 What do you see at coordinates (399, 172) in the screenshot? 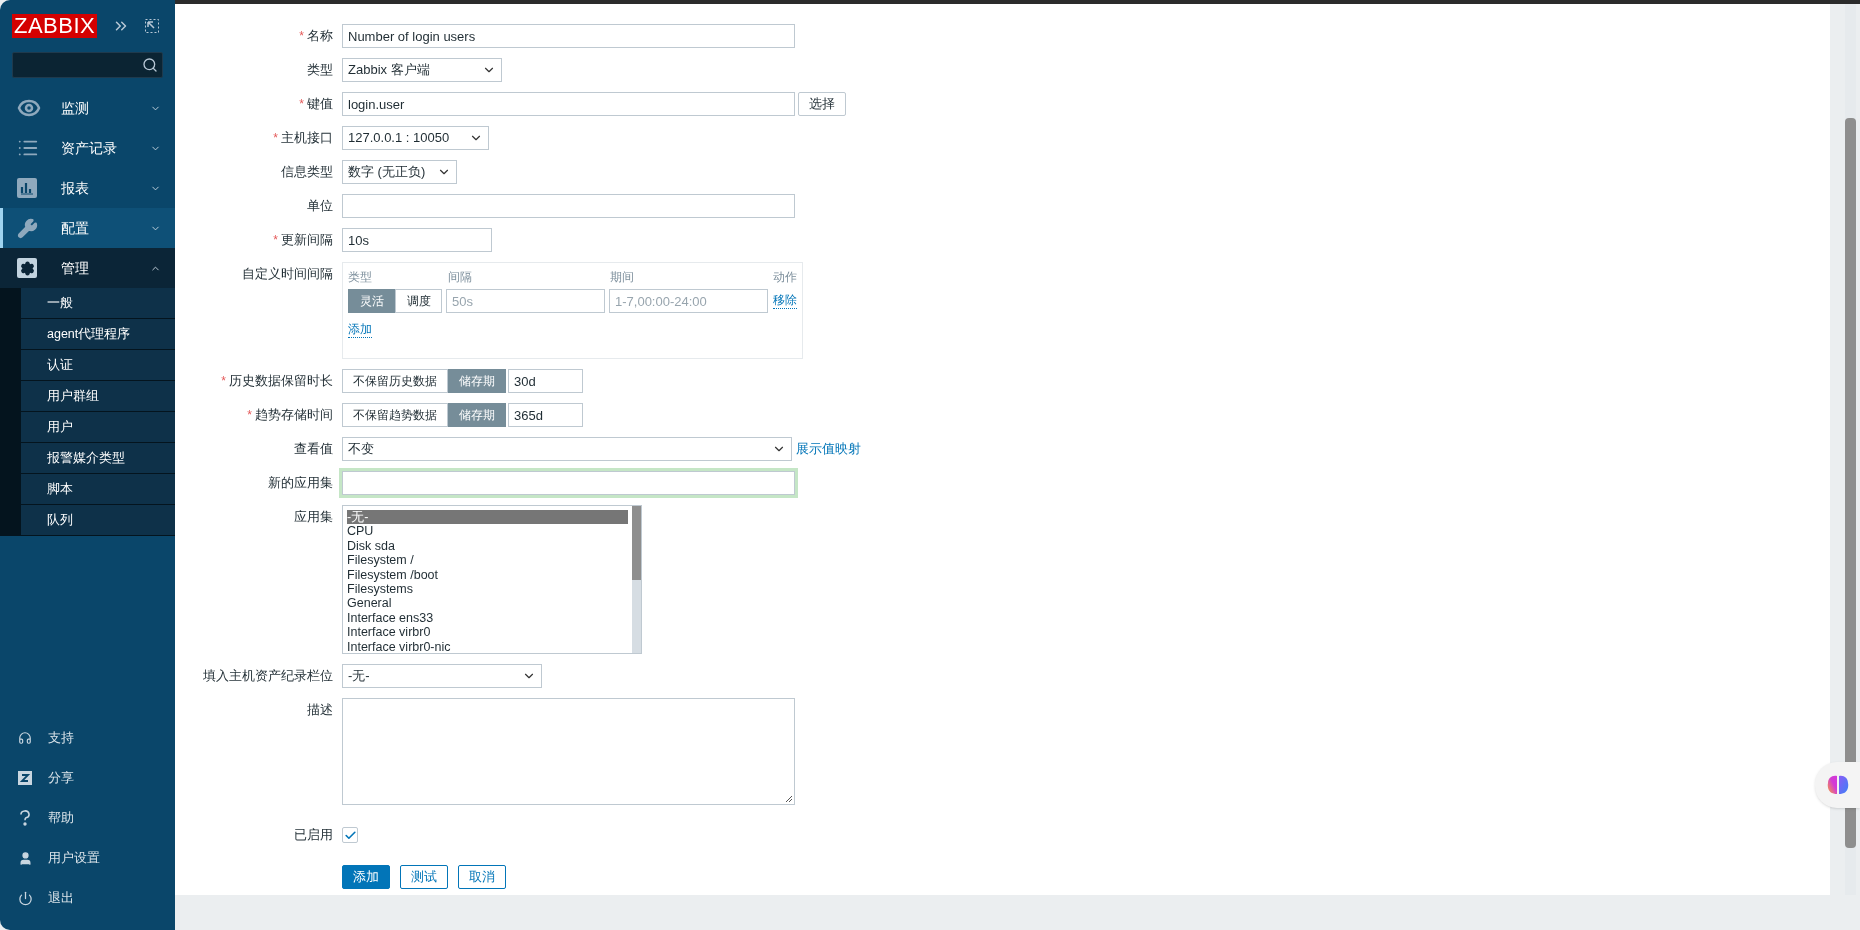
I see `dropdown: 数字 (无正负)` at bounding box center [399, 172].